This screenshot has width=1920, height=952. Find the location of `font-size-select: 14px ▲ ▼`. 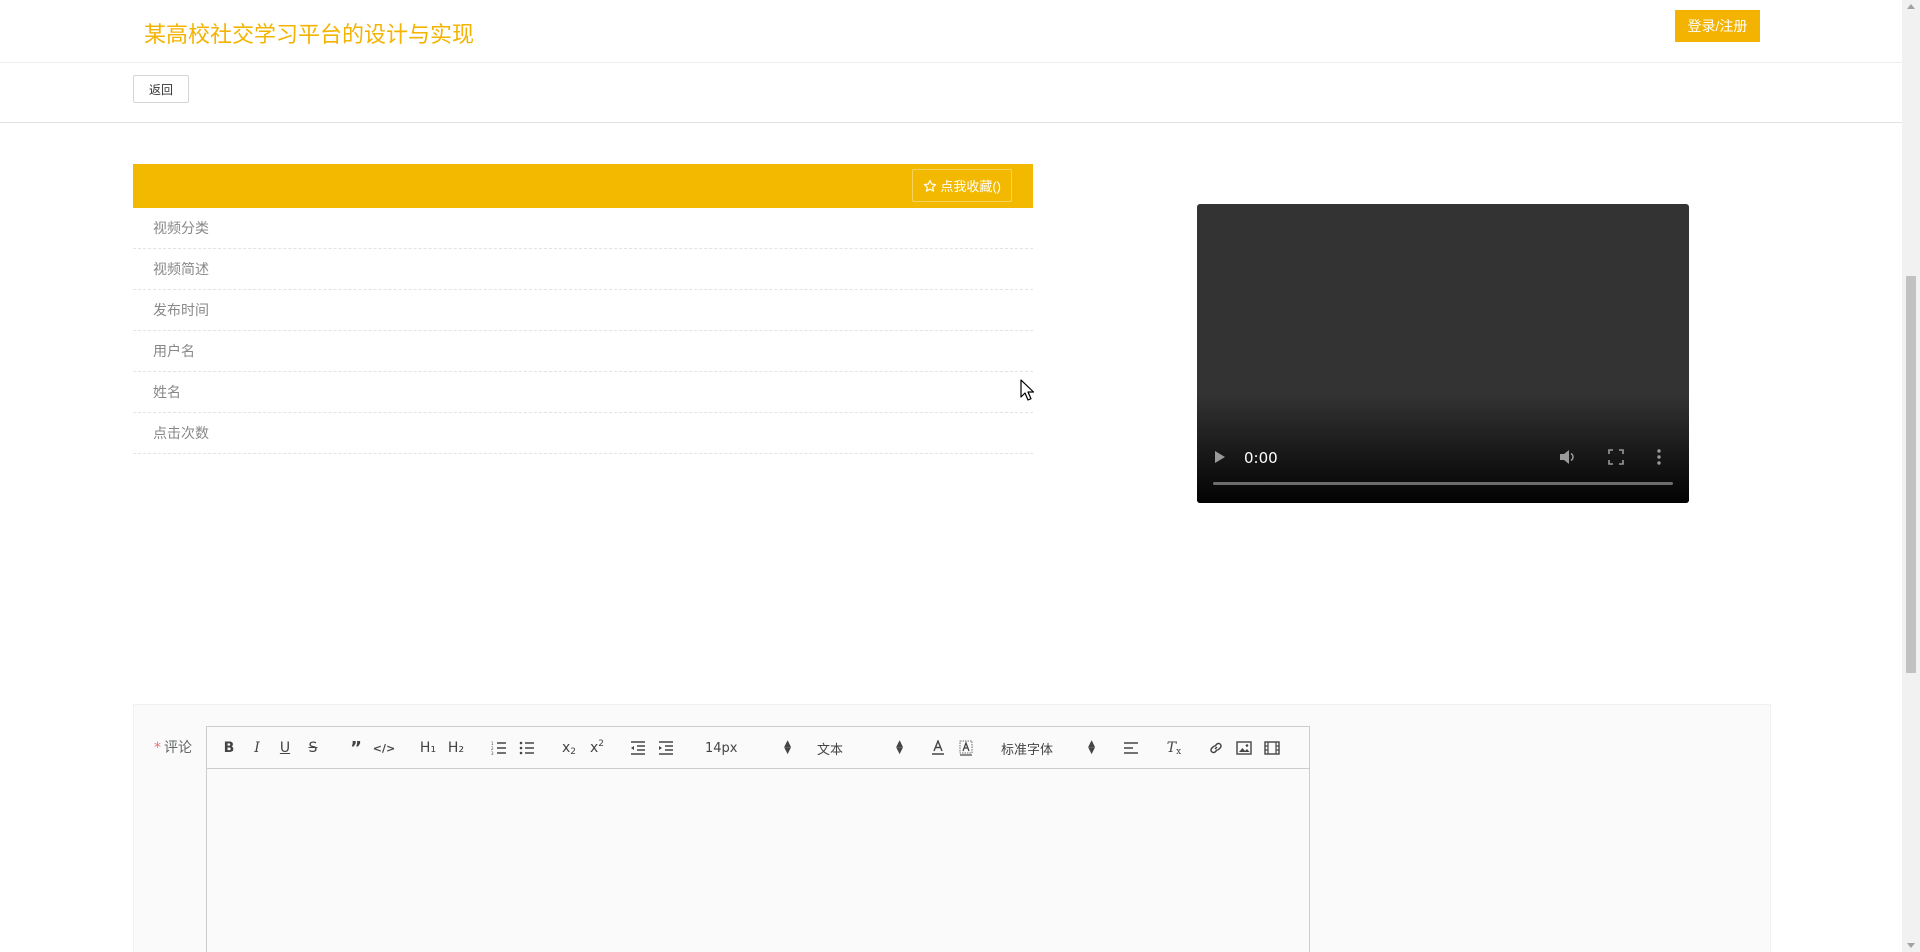

font-size-select: 14px ▲ ▼ is located at coordinates (748, 748).